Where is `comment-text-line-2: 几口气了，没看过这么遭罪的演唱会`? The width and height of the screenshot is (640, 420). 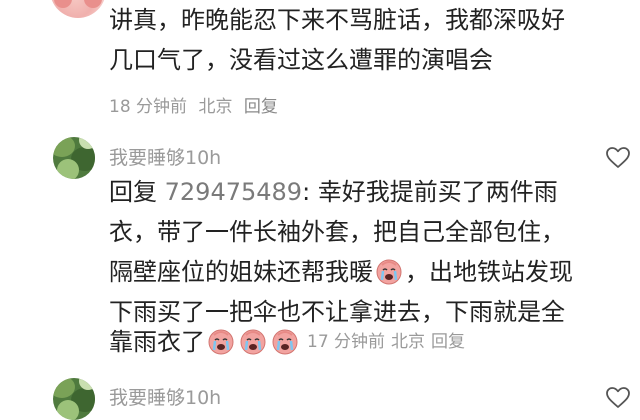 comment-text-line-2: 几口气了，没看过这么遭罪的演唱会 is located at coordinates (301, 60).